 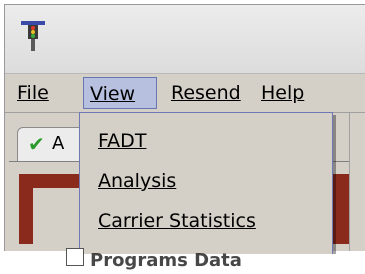 I want to click on menu-item-analysis-label: Analysis, so click(x=137, y=181).